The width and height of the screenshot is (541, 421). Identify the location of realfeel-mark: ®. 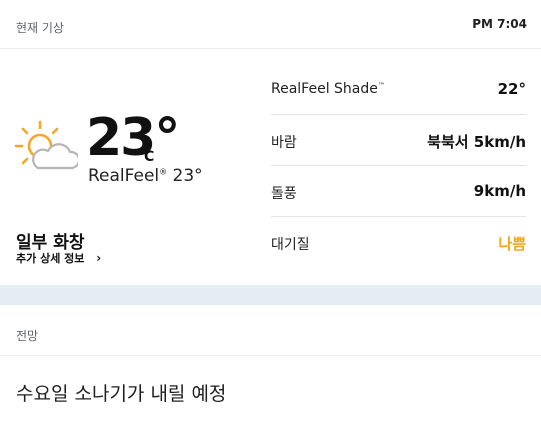
(163, 172).